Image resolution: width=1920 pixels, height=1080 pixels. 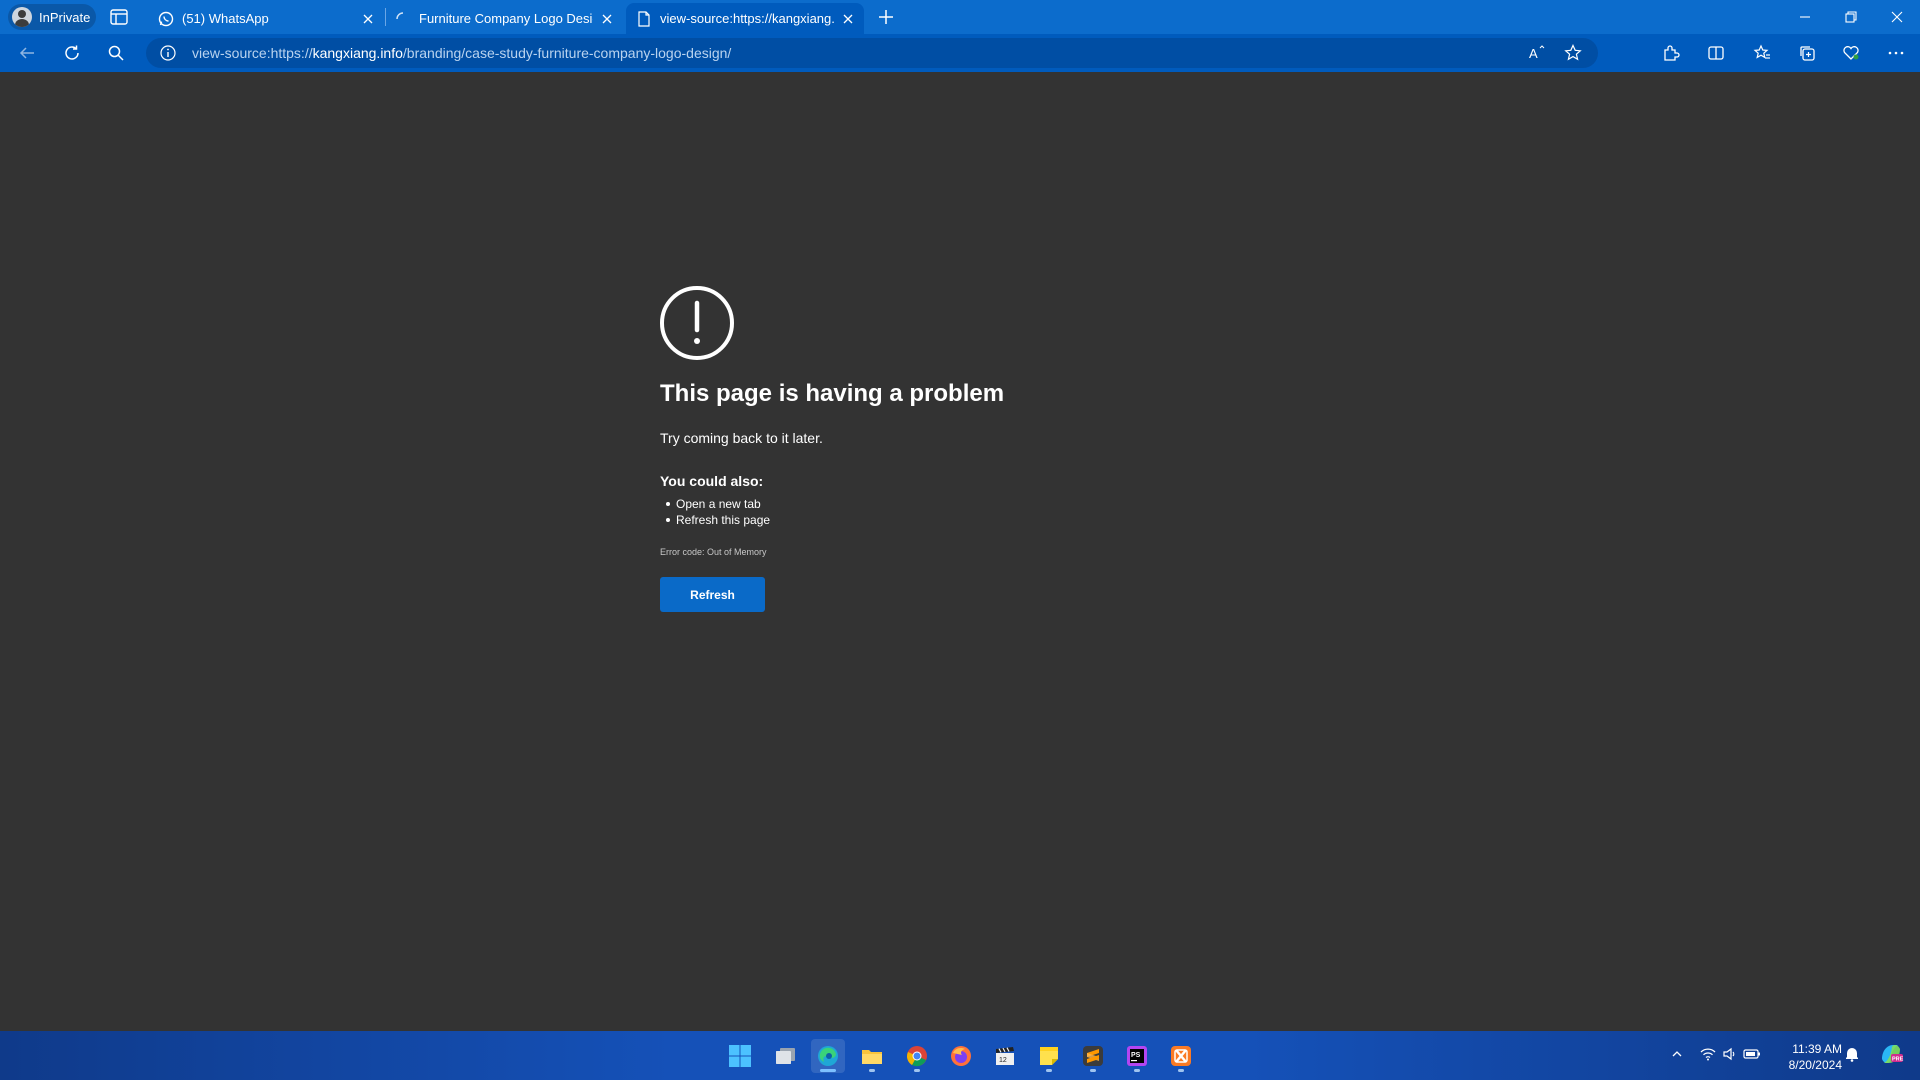 I want to click on notification-bell-icon, so click(x=1852, y=1054).